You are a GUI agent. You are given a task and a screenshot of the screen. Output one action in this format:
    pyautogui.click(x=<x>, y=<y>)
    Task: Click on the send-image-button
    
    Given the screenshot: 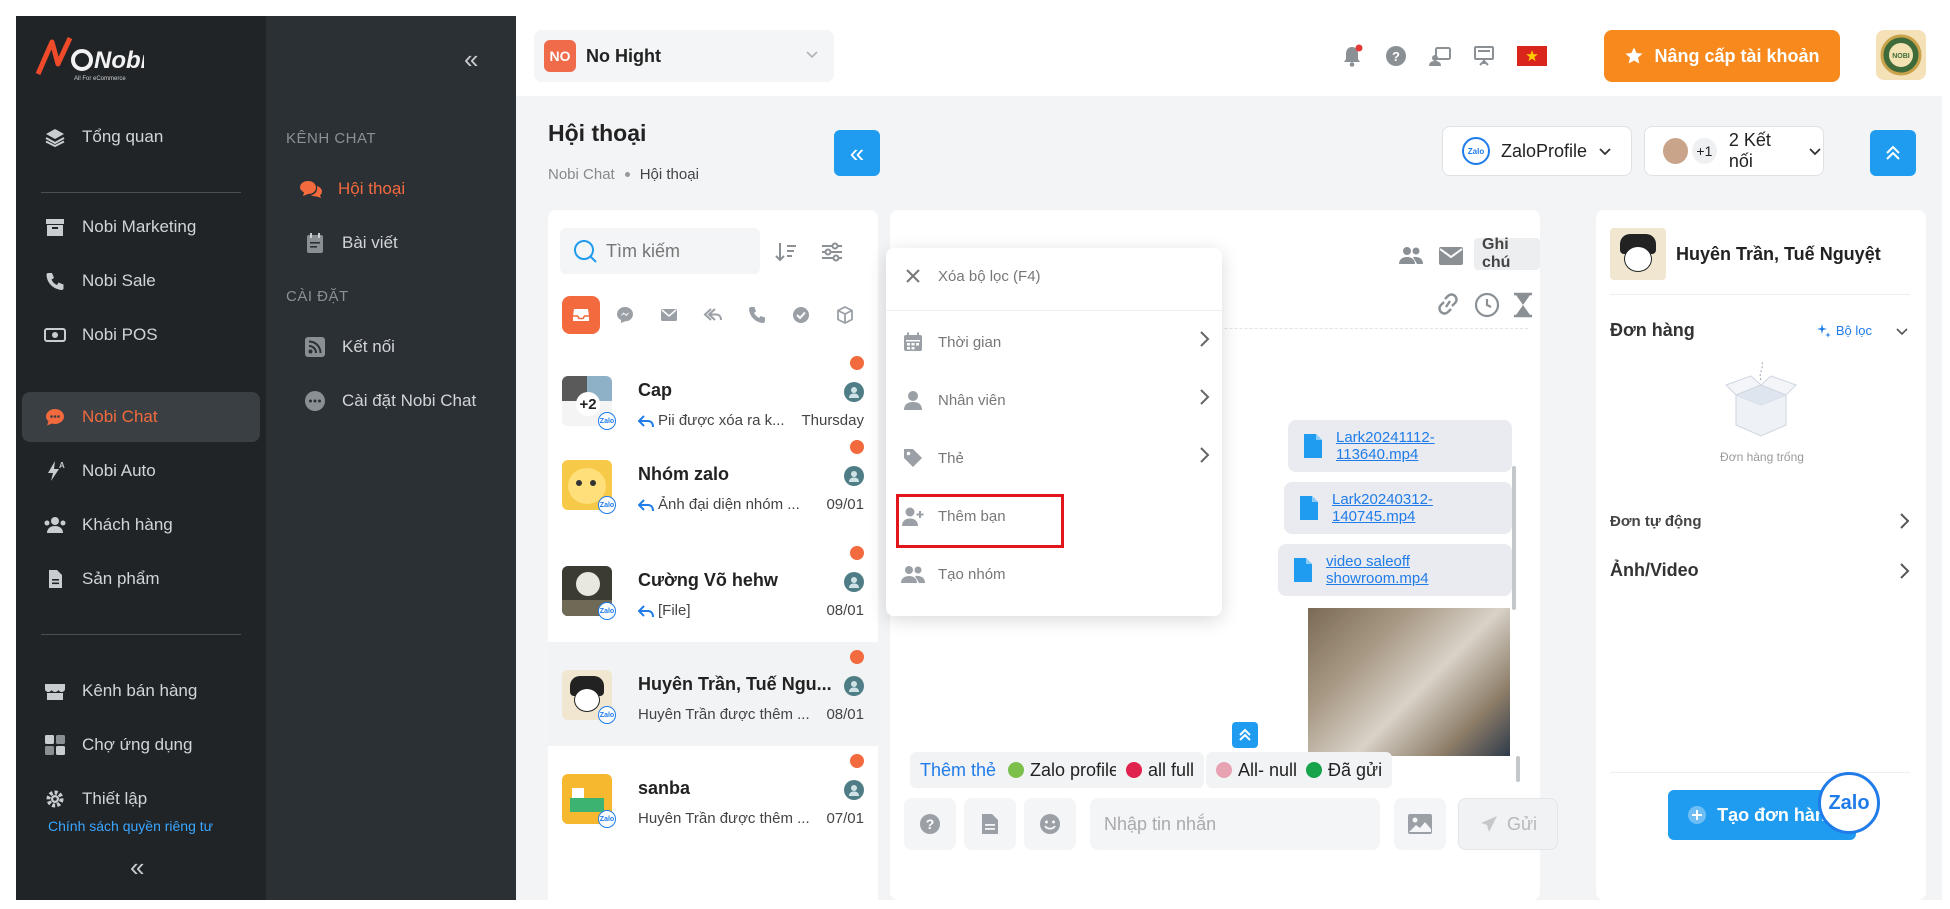 What is the action you would take?
    pyautogui.click(x=1420, y=824)
    